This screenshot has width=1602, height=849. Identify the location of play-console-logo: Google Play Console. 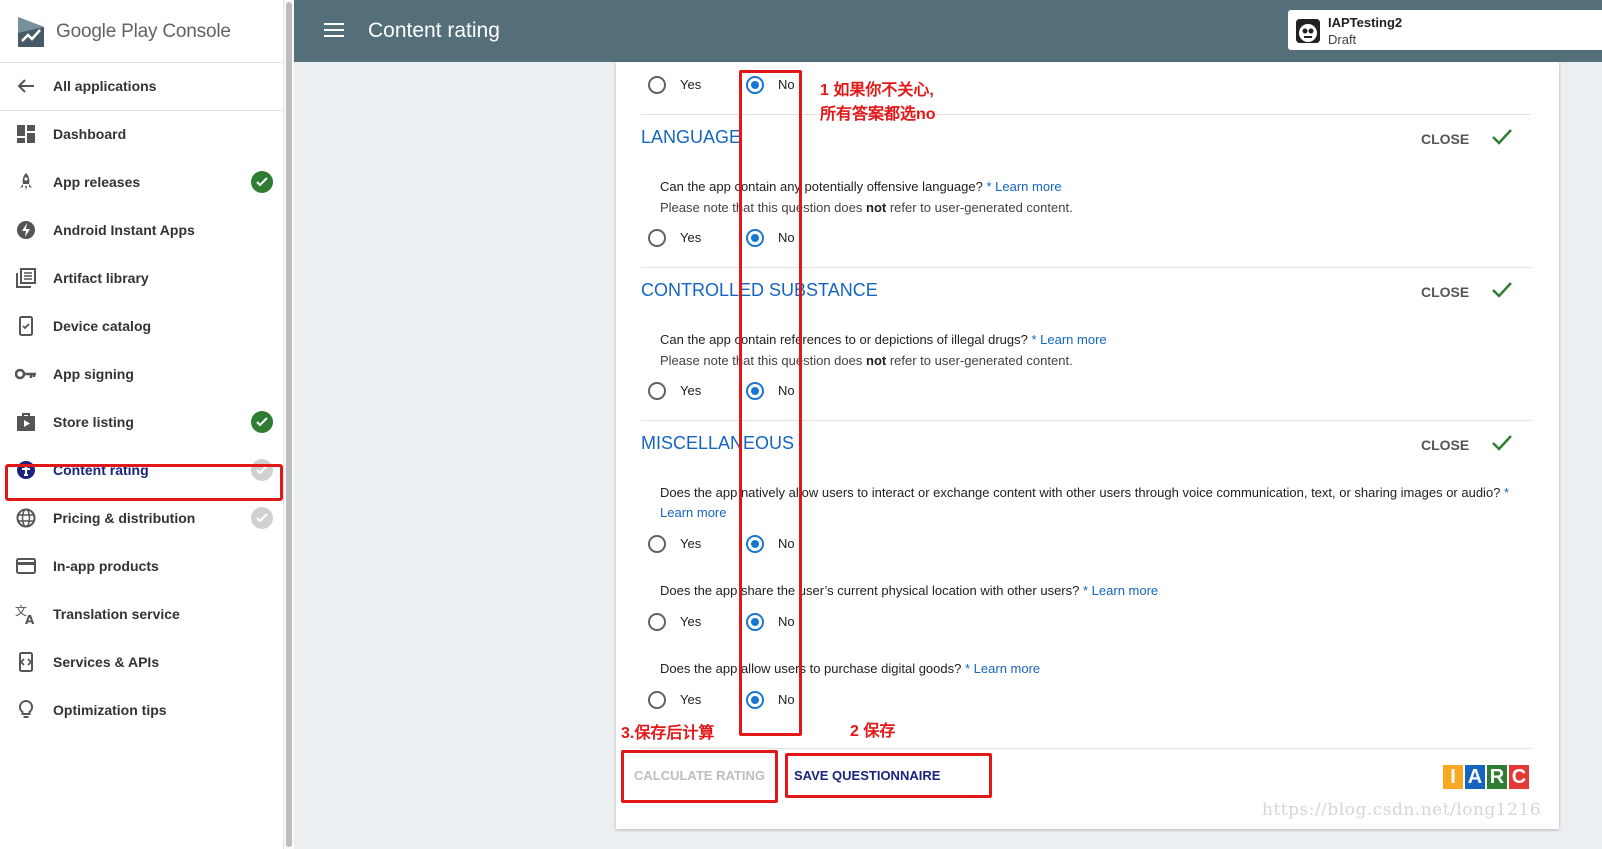
(123, 32).